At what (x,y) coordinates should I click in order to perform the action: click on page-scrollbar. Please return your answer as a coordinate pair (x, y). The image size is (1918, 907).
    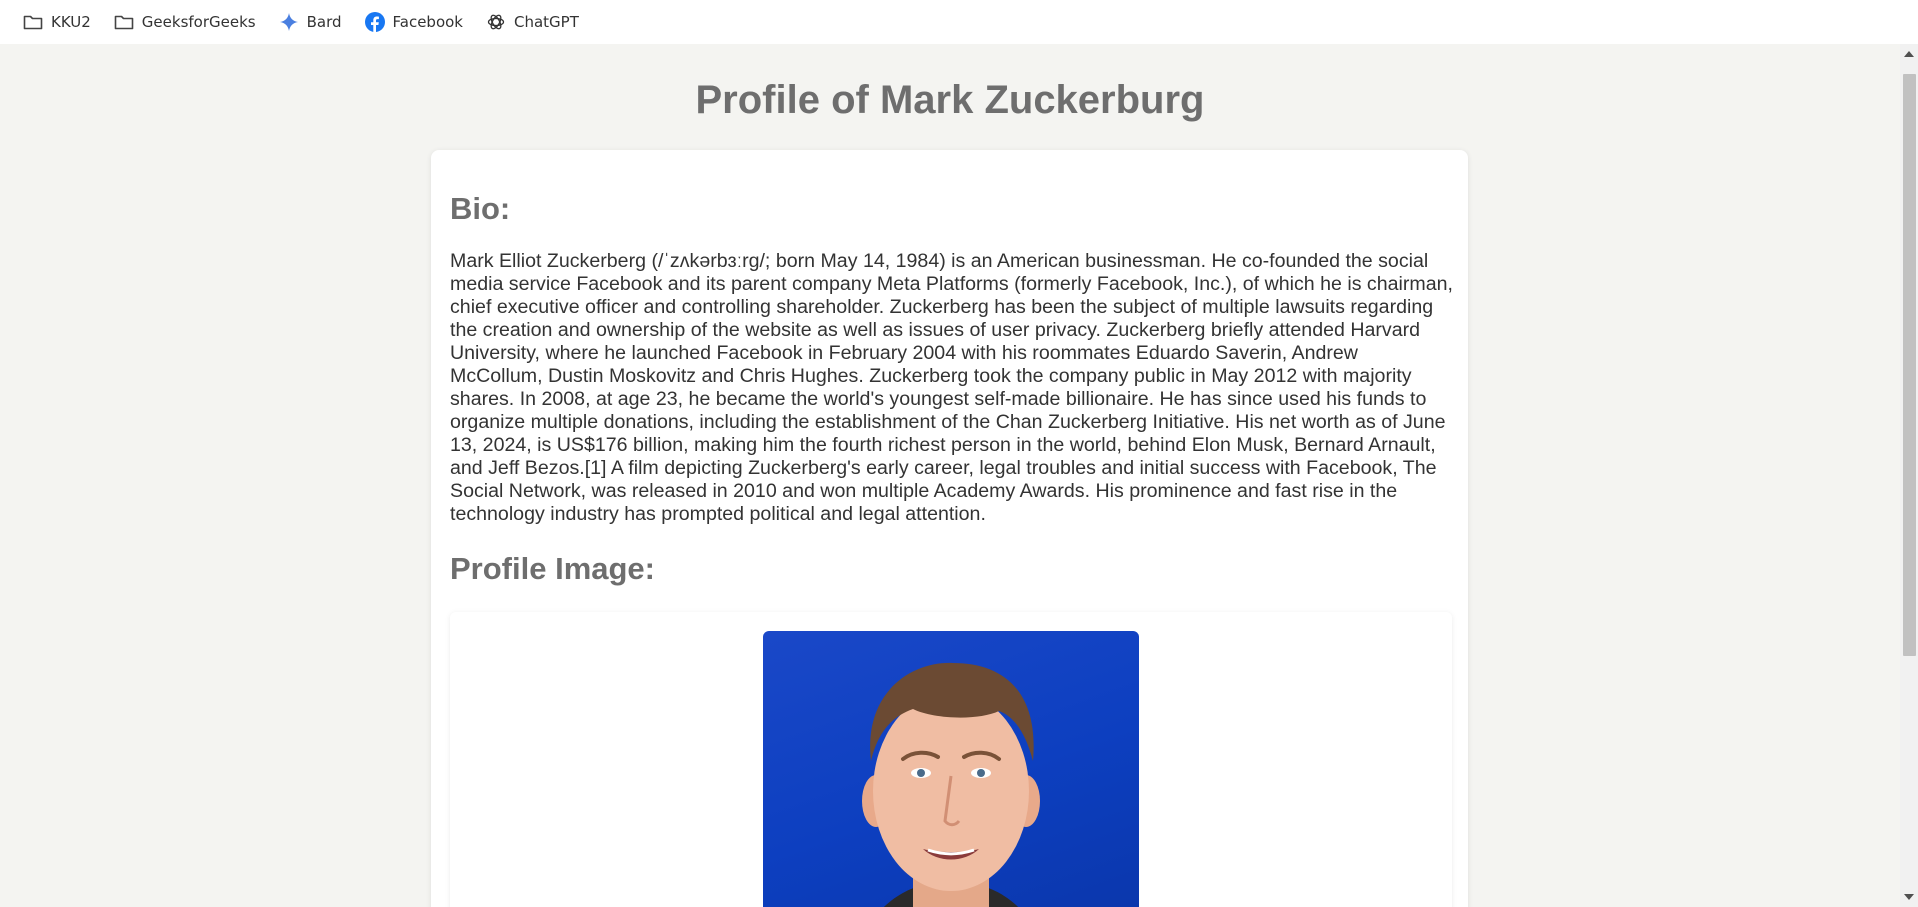
    Looking at the image, I should click on (1909, 475).